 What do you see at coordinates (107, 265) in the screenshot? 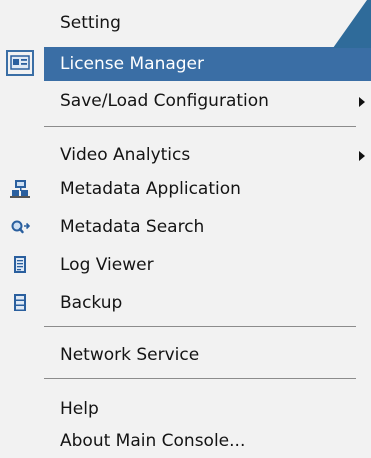
I see `menu-item-label: Log Viewer` at bounding box center [107, 265].